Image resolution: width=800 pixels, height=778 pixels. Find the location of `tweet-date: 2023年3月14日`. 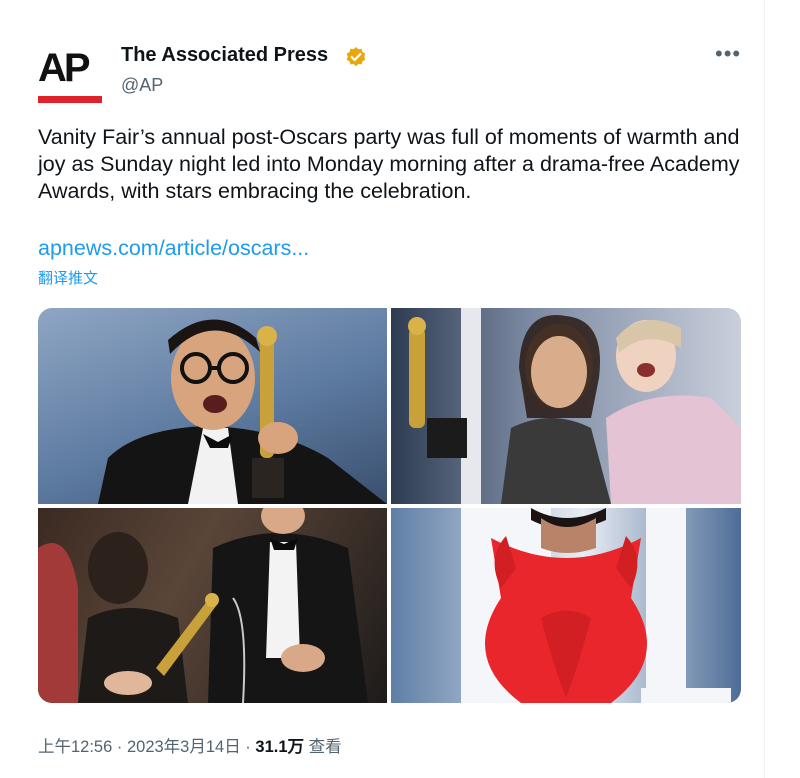

tweet-date: 2023年3月14日 is located at coordinates (184, 747).